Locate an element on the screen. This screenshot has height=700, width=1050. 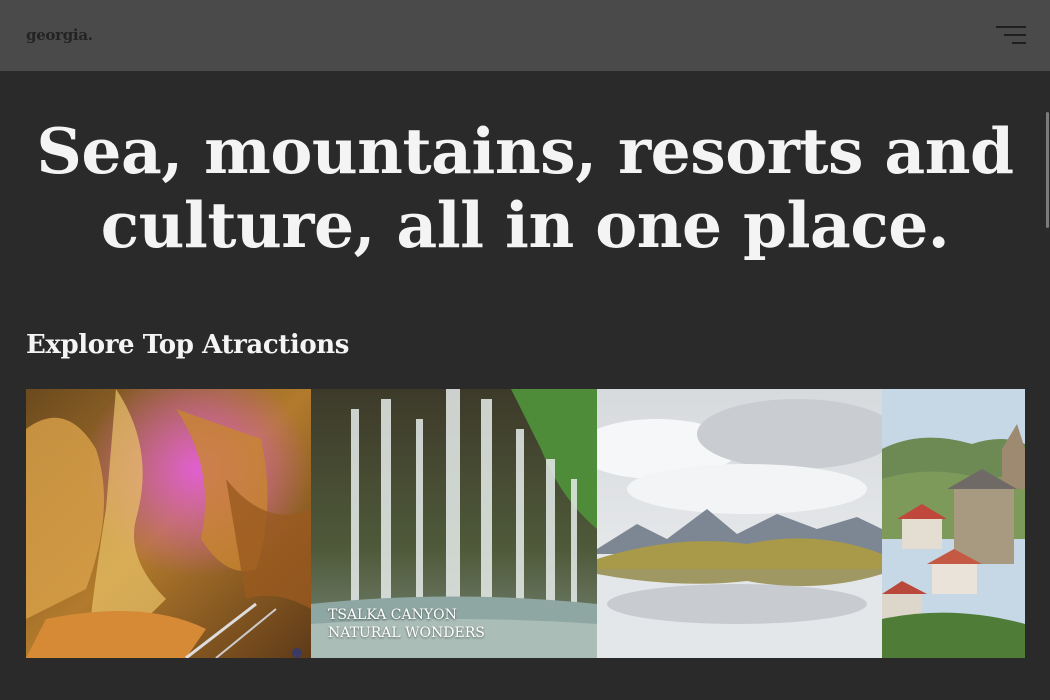
village-church-image is located at coordinates (953, 523).